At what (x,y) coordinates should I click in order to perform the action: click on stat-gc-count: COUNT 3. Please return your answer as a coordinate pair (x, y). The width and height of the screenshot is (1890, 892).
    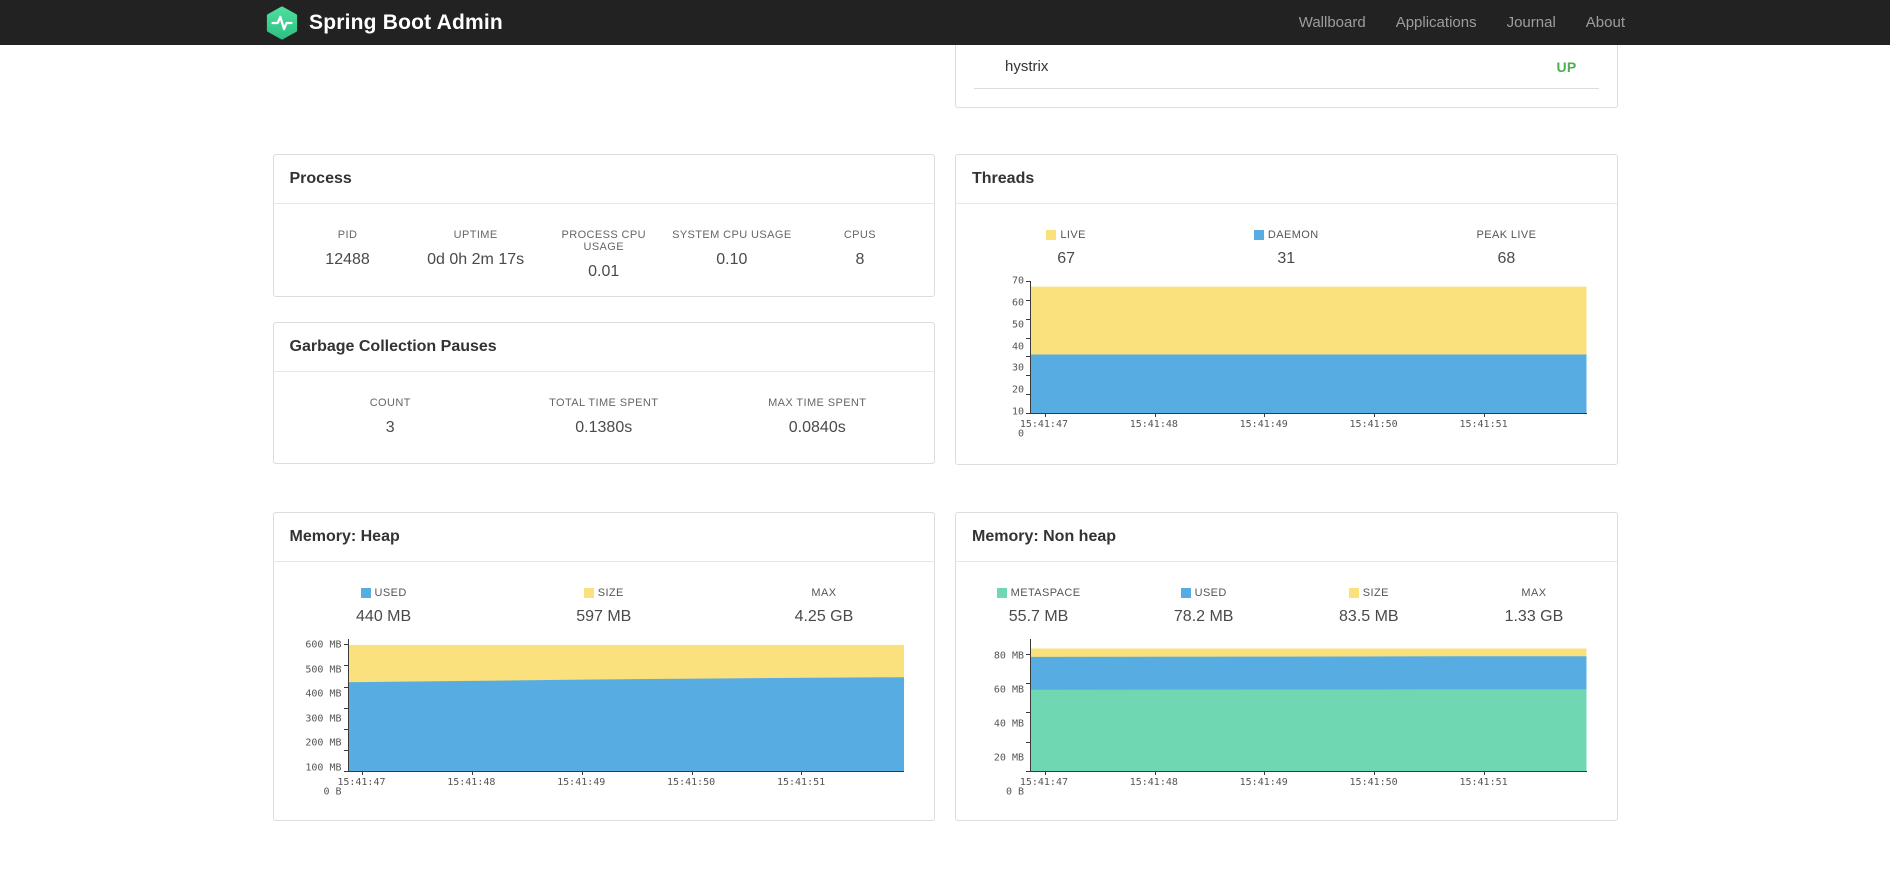
    Looking at the image, I should click on (390, 416).